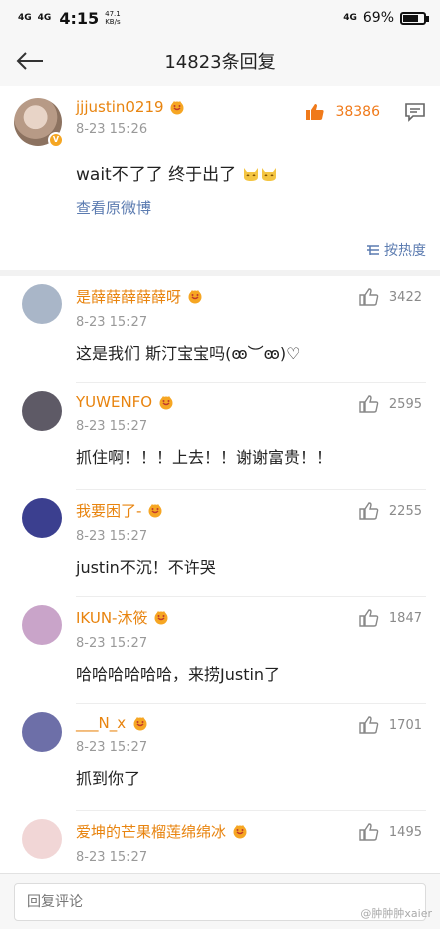 Image resolution: width=440 pixels, height=929 pixels. I want to click on main-like-count: 38386, so click(357, 112).